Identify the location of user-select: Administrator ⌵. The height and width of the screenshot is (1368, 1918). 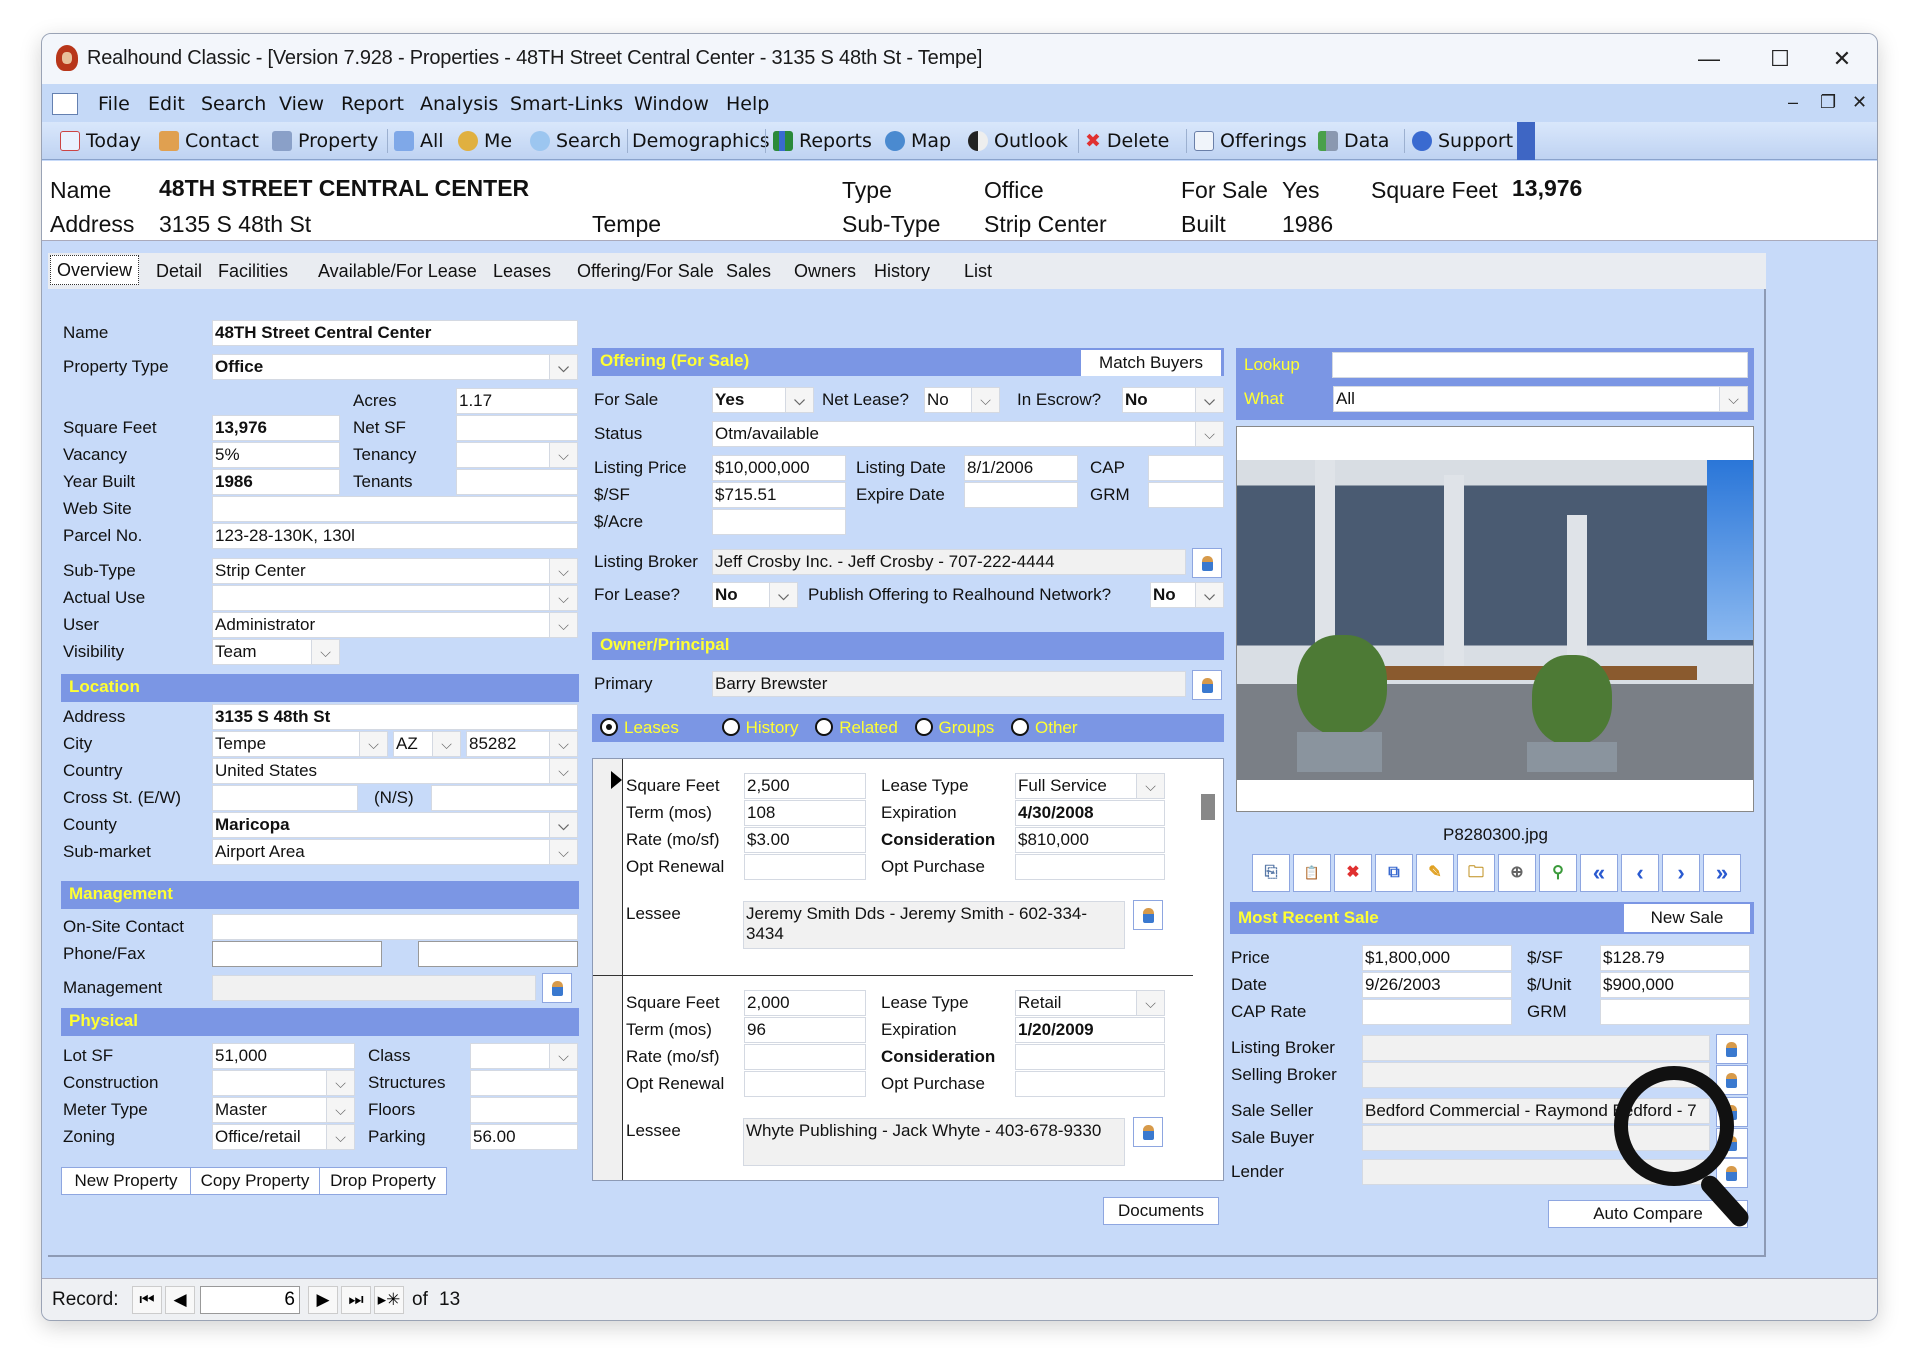
(395, 625).